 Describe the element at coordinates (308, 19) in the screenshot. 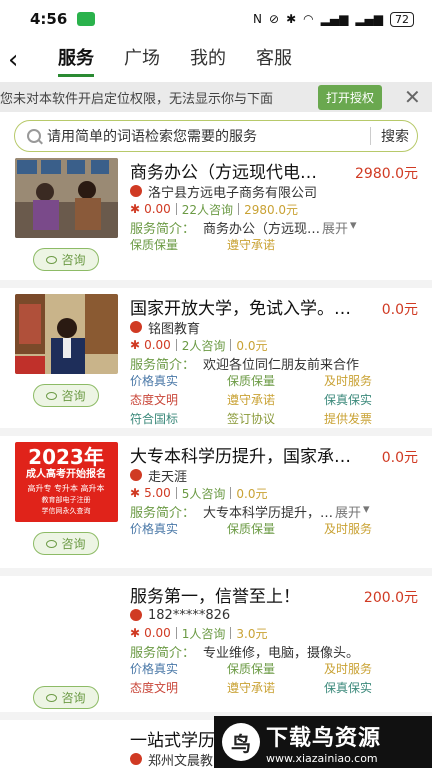

I see `wifi-icon: ◠` at that location.